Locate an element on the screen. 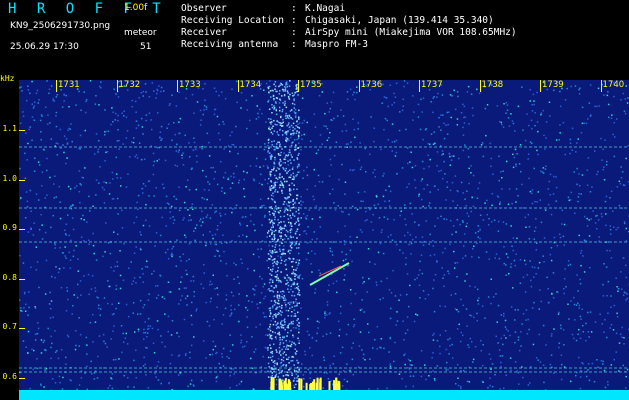 The image size is (629, 400). y-tick-label: 0.7 is located at coordinates (9, 326).